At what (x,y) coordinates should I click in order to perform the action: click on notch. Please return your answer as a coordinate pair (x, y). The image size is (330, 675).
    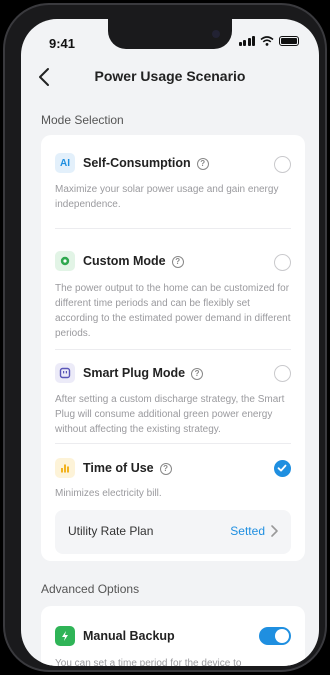
    Looking at the image, I should click on (170, 34).